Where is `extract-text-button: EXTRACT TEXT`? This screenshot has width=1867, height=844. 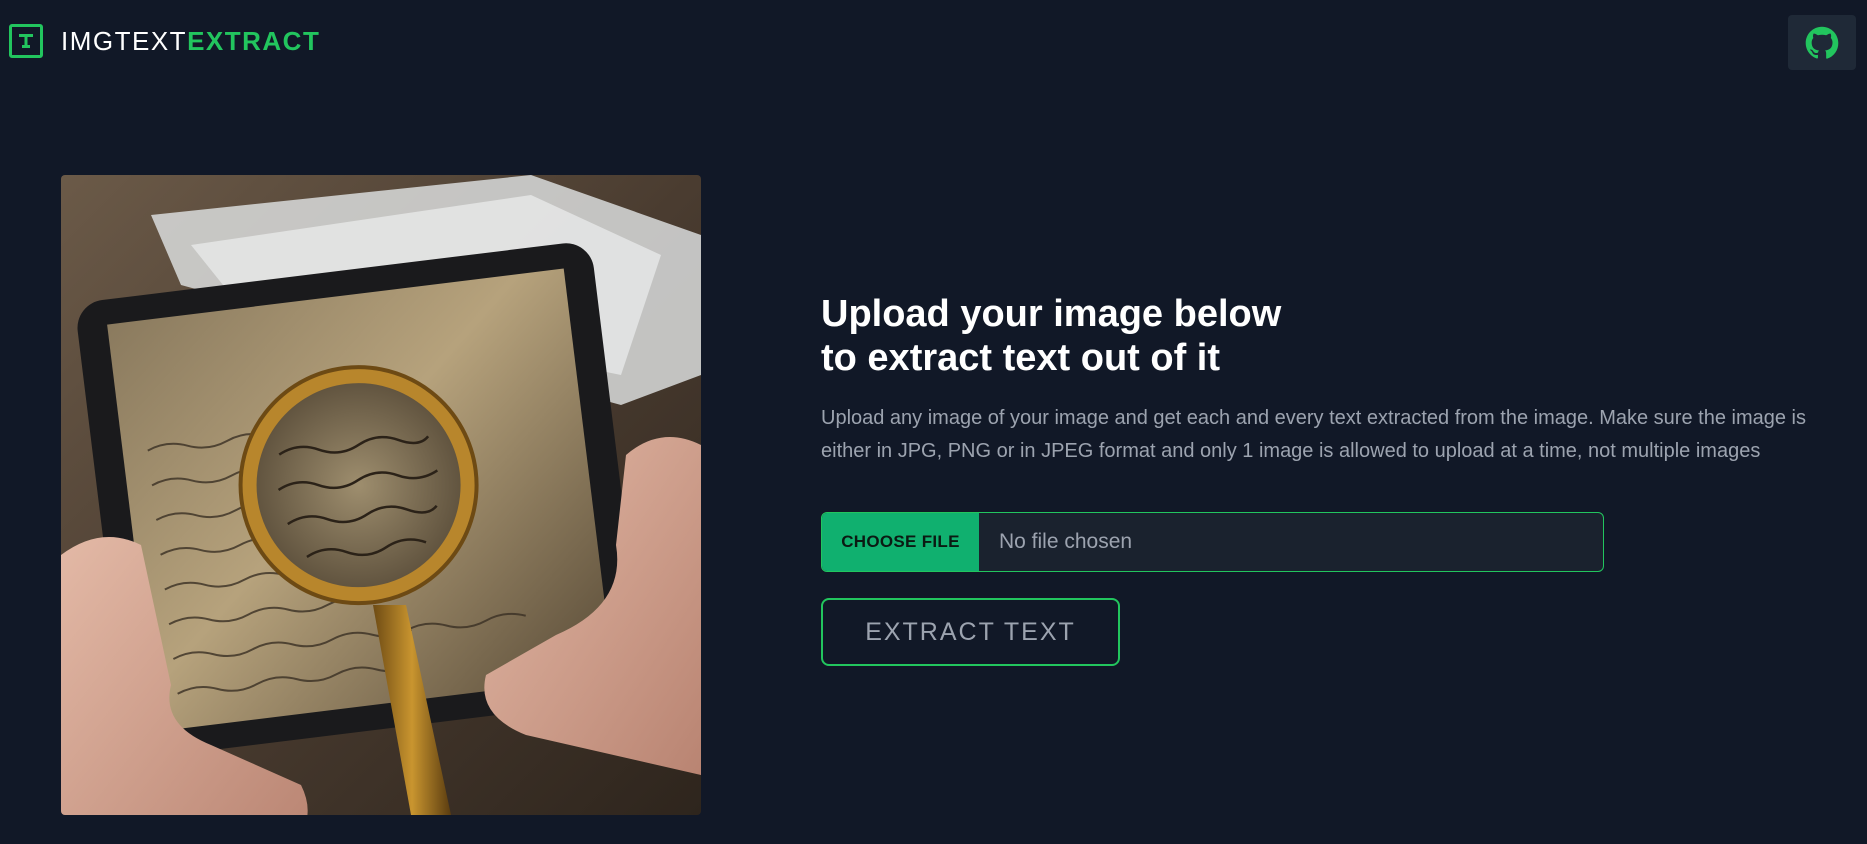
extract-text-button: EXTRACT TEXT is located at coordinates (970, 632).